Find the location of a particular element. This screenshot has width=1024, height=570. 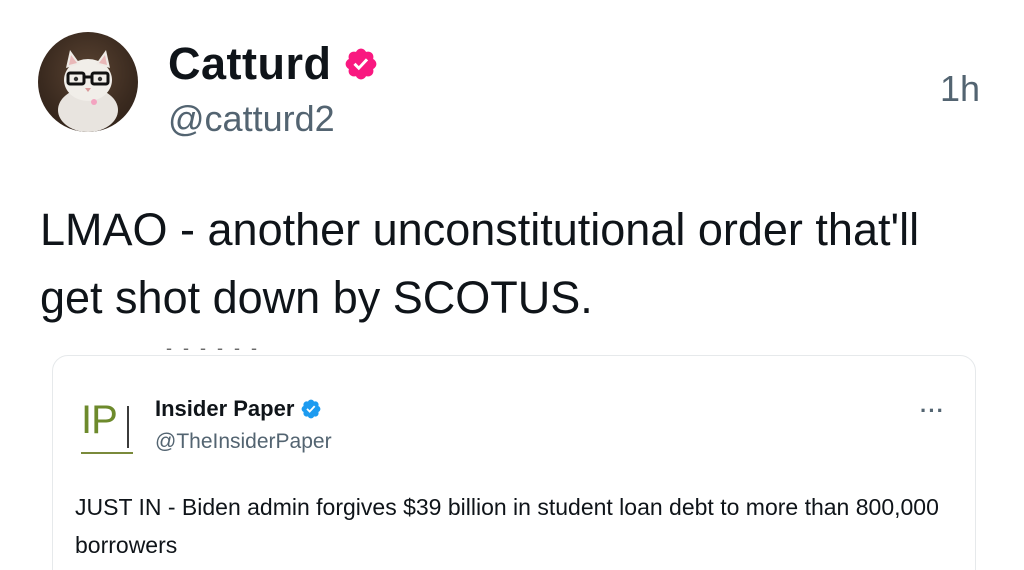

post-timestamp: 1h is located at coordinates (960, 89).